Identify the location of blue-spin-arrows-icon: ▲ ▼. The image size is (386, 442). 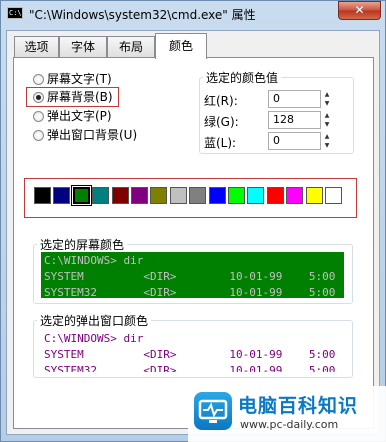
(327, 141).